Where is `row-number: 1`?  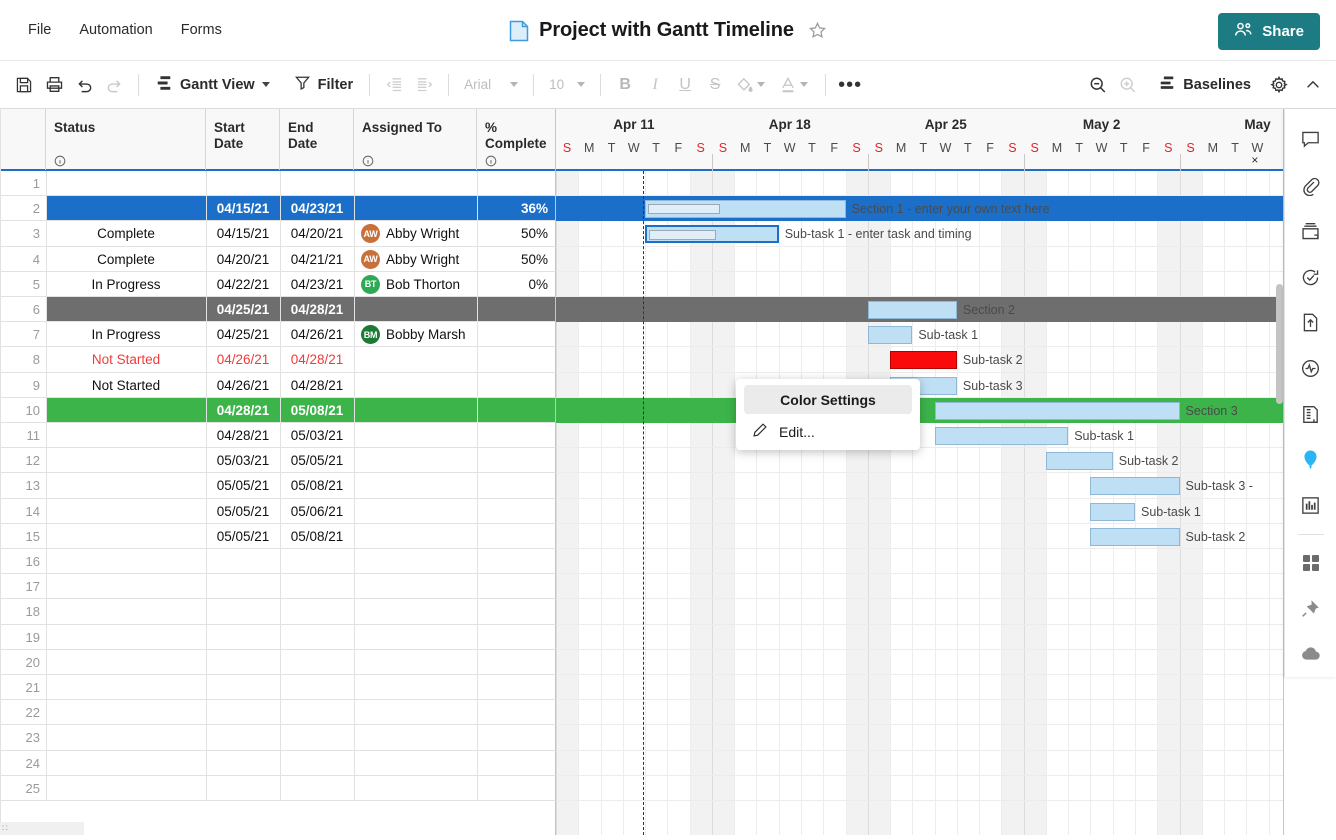 row-number: 1 is located at coordinates (23, 183).